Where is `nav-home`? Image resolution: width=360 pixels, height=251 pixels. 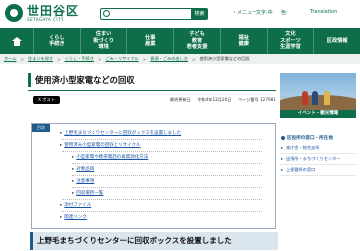
nav-home is located at coordinates (17, 41).